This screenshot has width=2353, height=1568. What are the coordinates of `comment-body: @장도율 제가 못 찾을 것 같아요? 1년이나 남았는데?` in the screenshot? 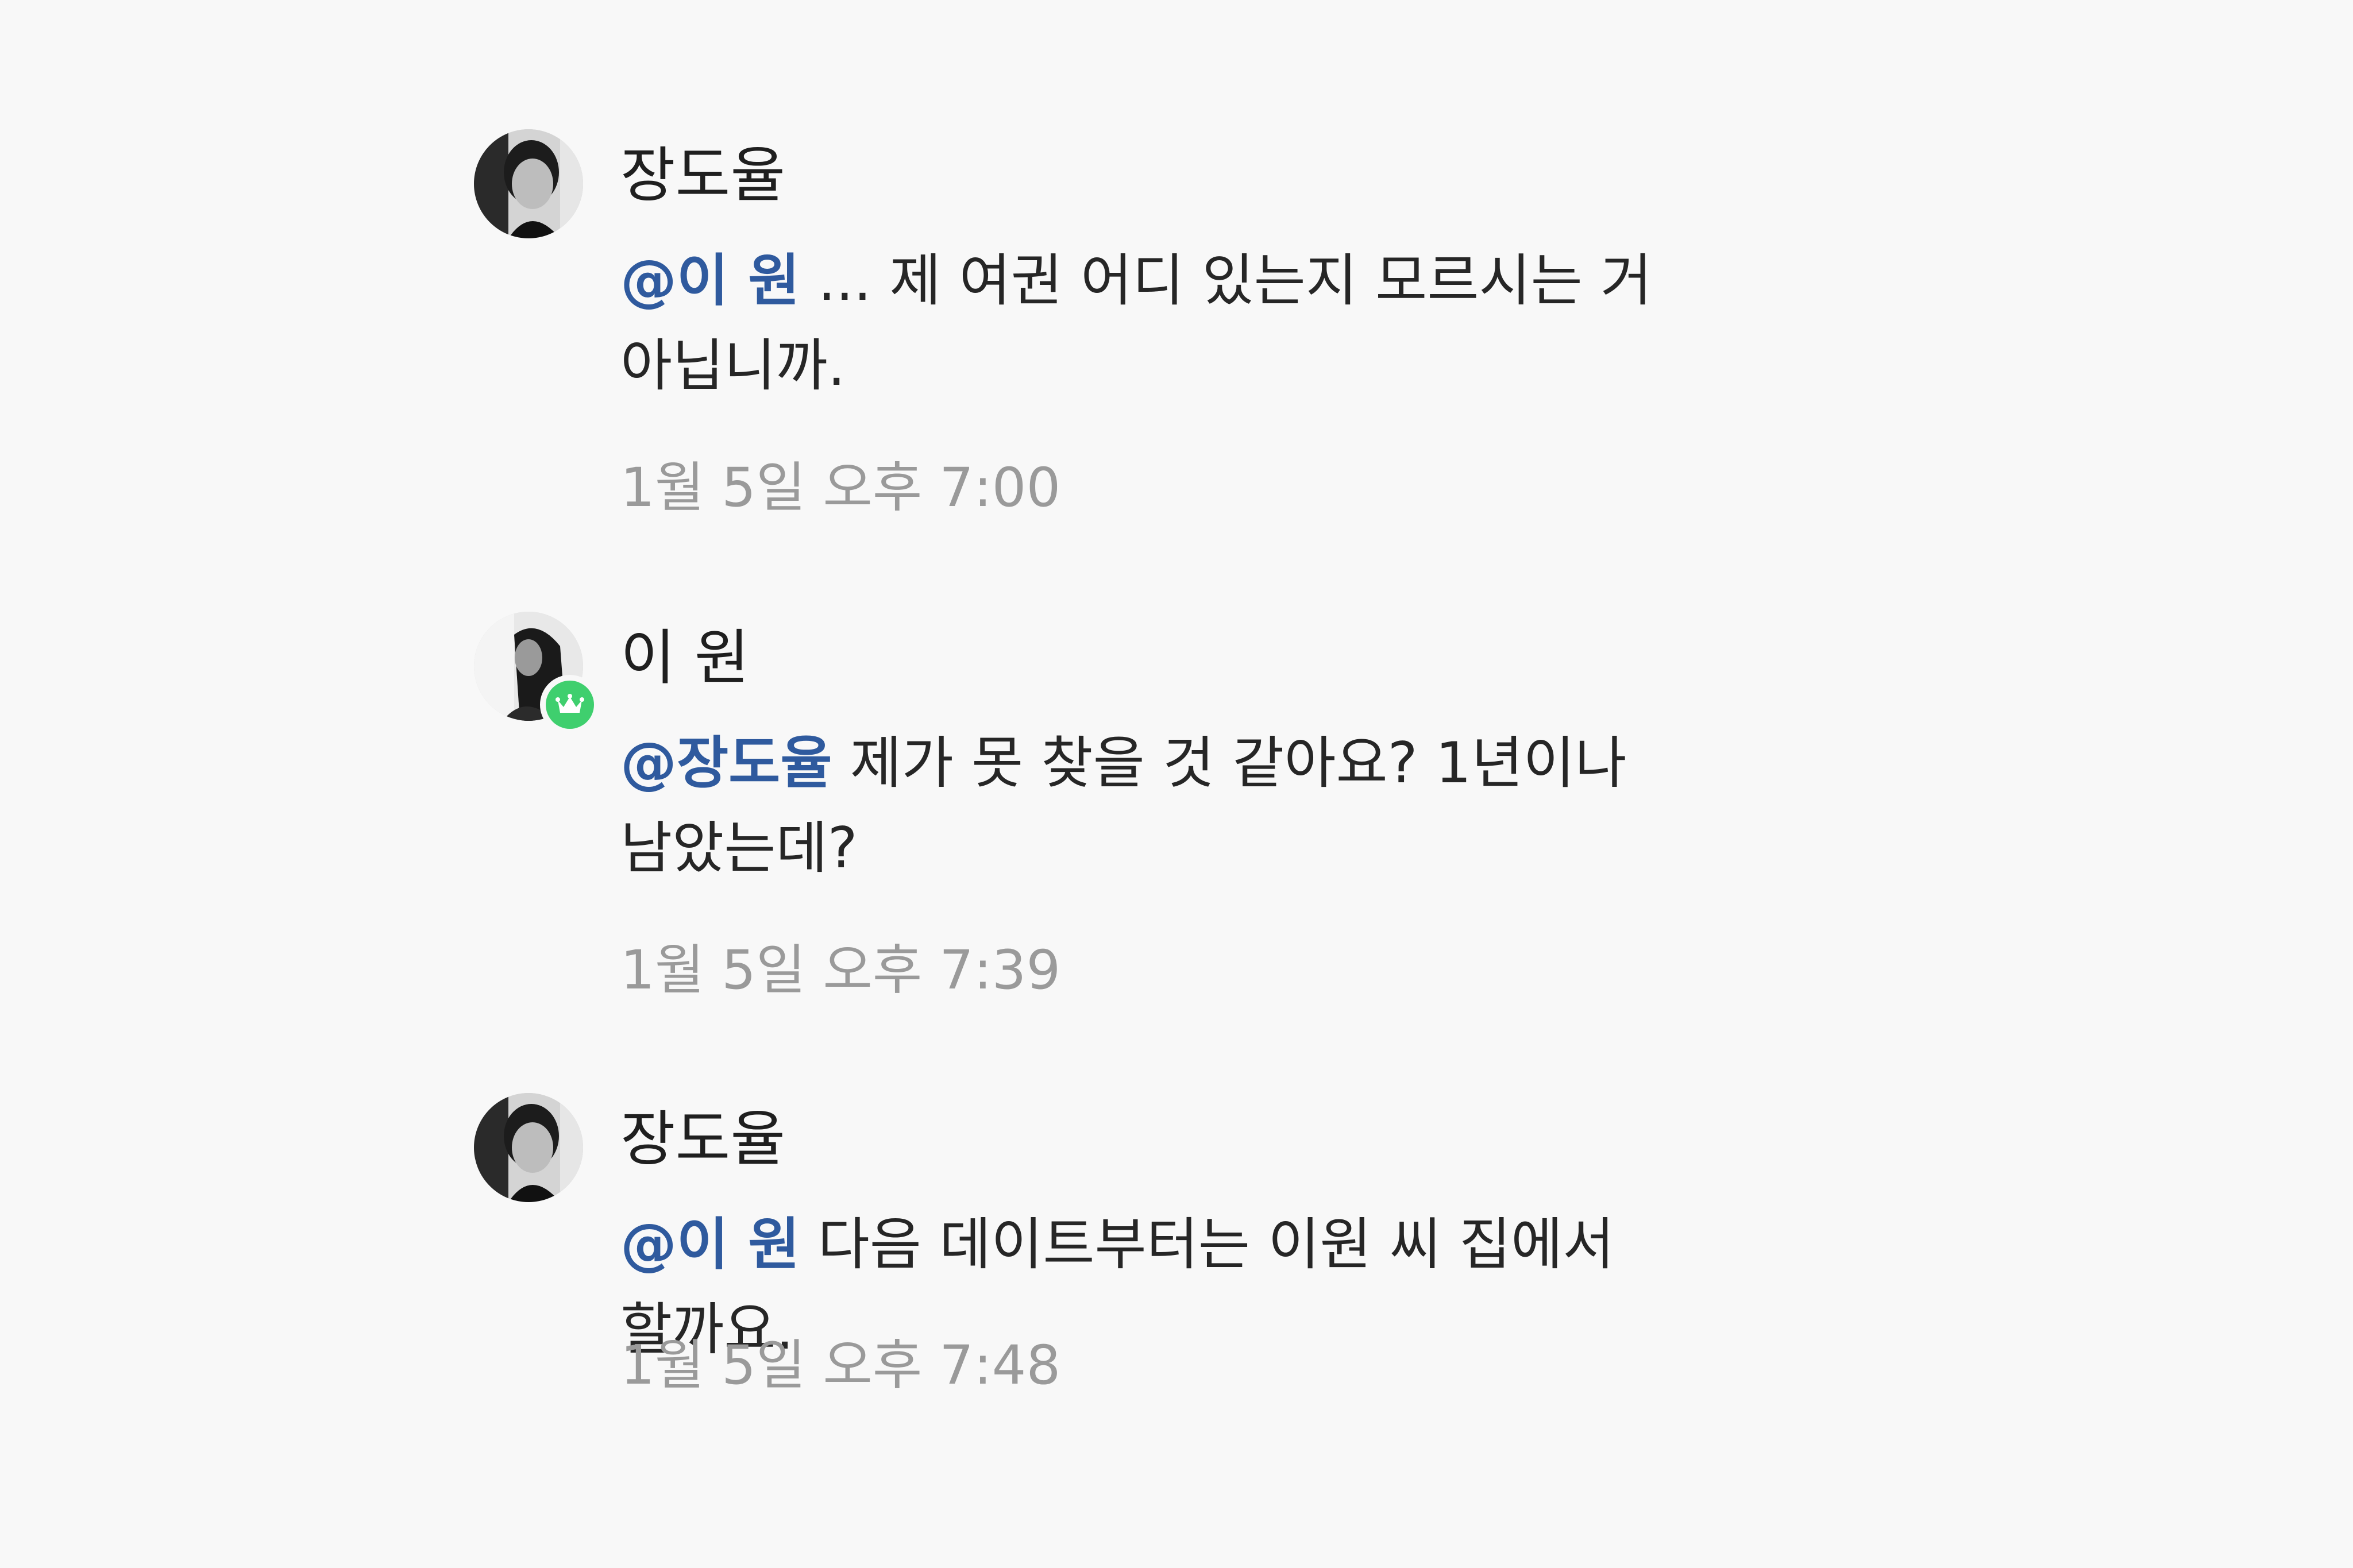 It's located at (1194, 806).